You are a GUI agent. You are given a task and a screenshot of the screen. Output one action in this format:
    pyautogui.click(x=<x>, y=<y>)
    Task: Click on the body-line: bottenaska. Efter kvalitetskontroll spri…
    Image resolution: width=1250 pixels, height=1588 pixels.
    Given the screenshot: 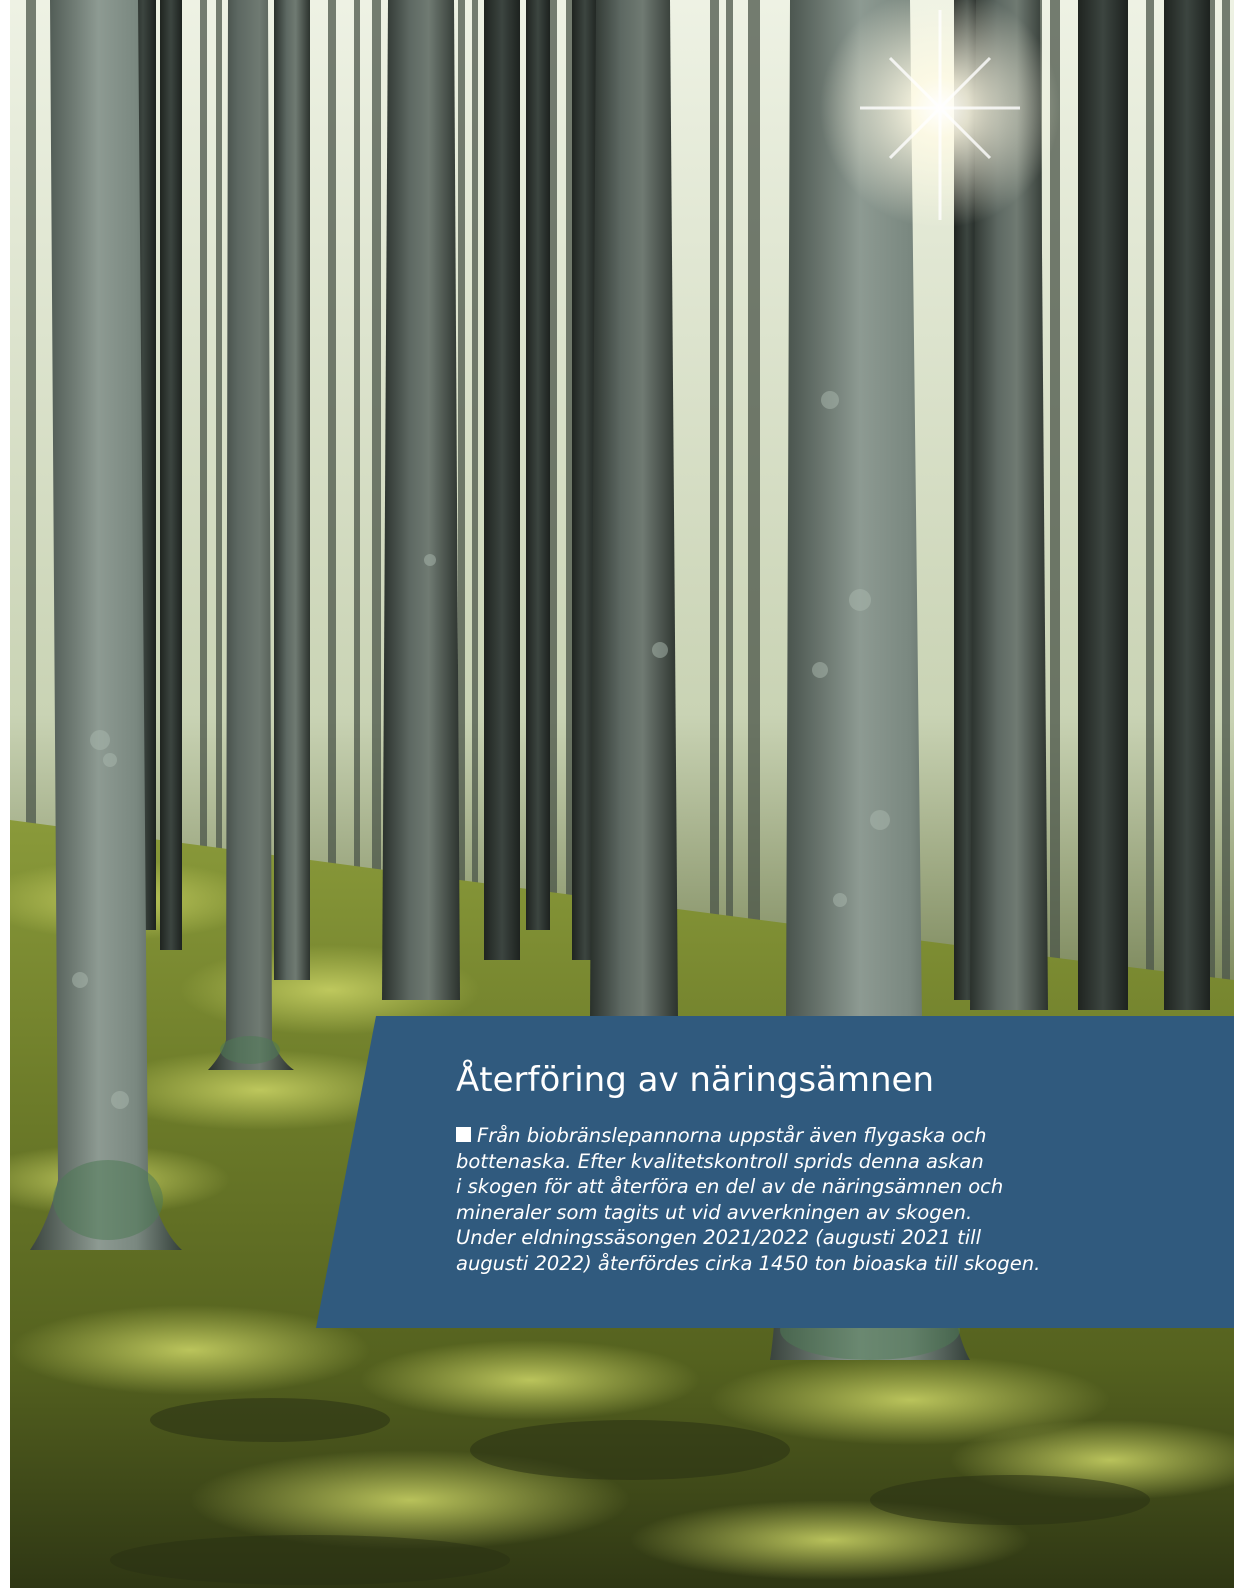 What is the action you would take?
    pyautogui.click(x=720, y=1161)
    